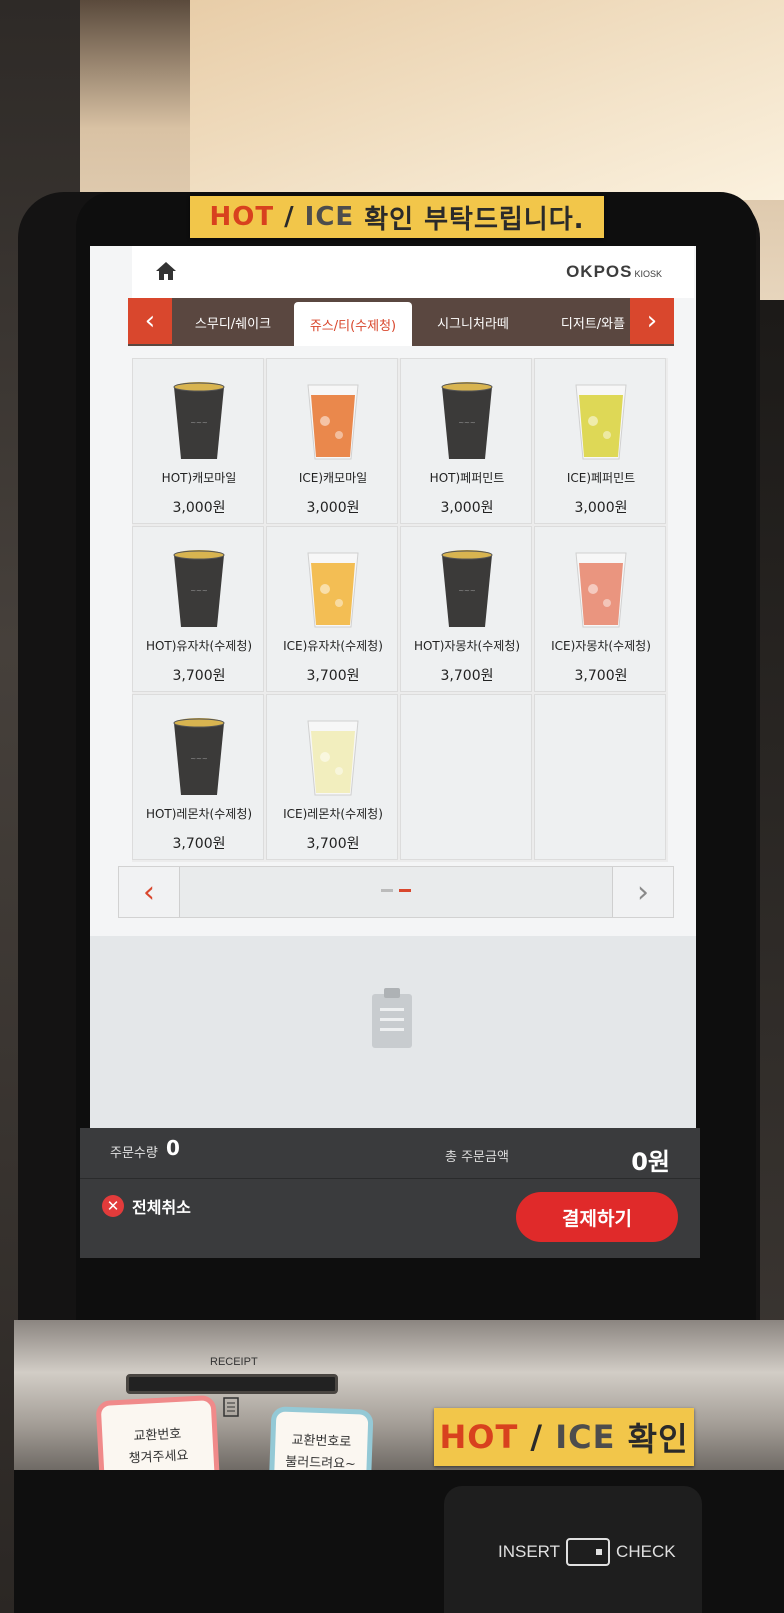 Image resolution: width=784 pixels, height=1613 pixels. What do you see at coordinates (242, 217) in the screenshot?
I see `sticker-hot-text: HOT` at bounding box center [242, 217].